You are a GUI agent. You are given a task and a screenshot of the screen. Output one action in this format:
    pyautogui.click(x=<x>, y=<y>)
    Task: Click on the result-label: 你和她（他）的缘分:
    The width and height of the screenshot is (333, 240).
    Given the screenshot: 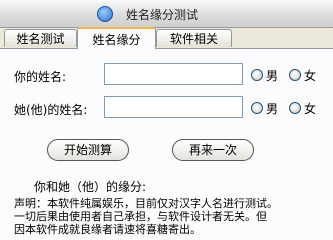 What is the action you would take?
    pyautogui.click(x=90, y=187)
    